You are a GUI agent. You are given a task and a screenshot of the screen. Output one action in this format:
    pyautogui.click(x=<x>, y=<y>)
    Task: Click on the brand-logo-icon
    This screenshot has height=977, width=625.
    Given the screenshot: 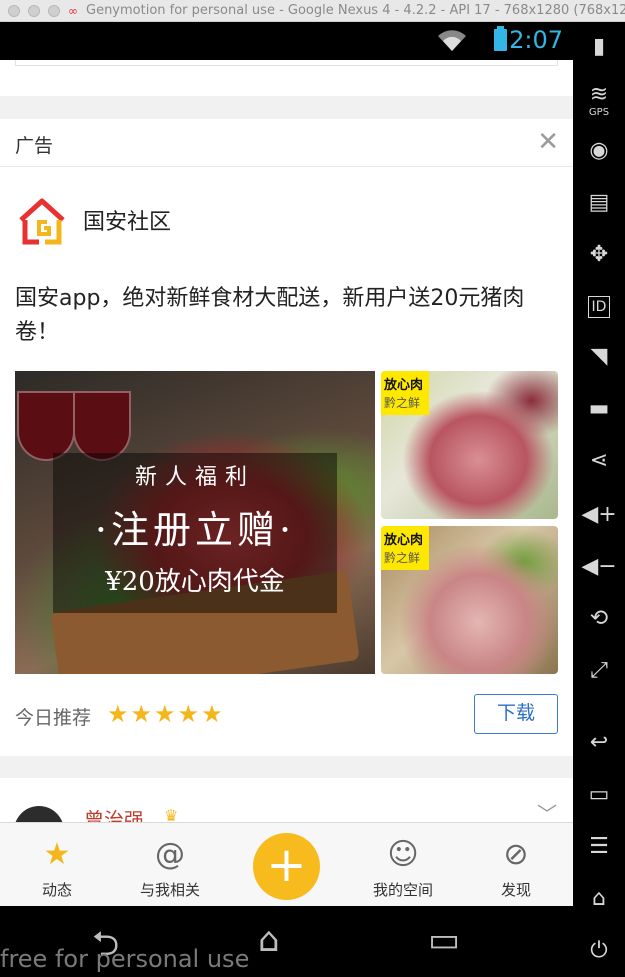 What is the action you would take?
    pyautogui.click(x=42, y=222)
    